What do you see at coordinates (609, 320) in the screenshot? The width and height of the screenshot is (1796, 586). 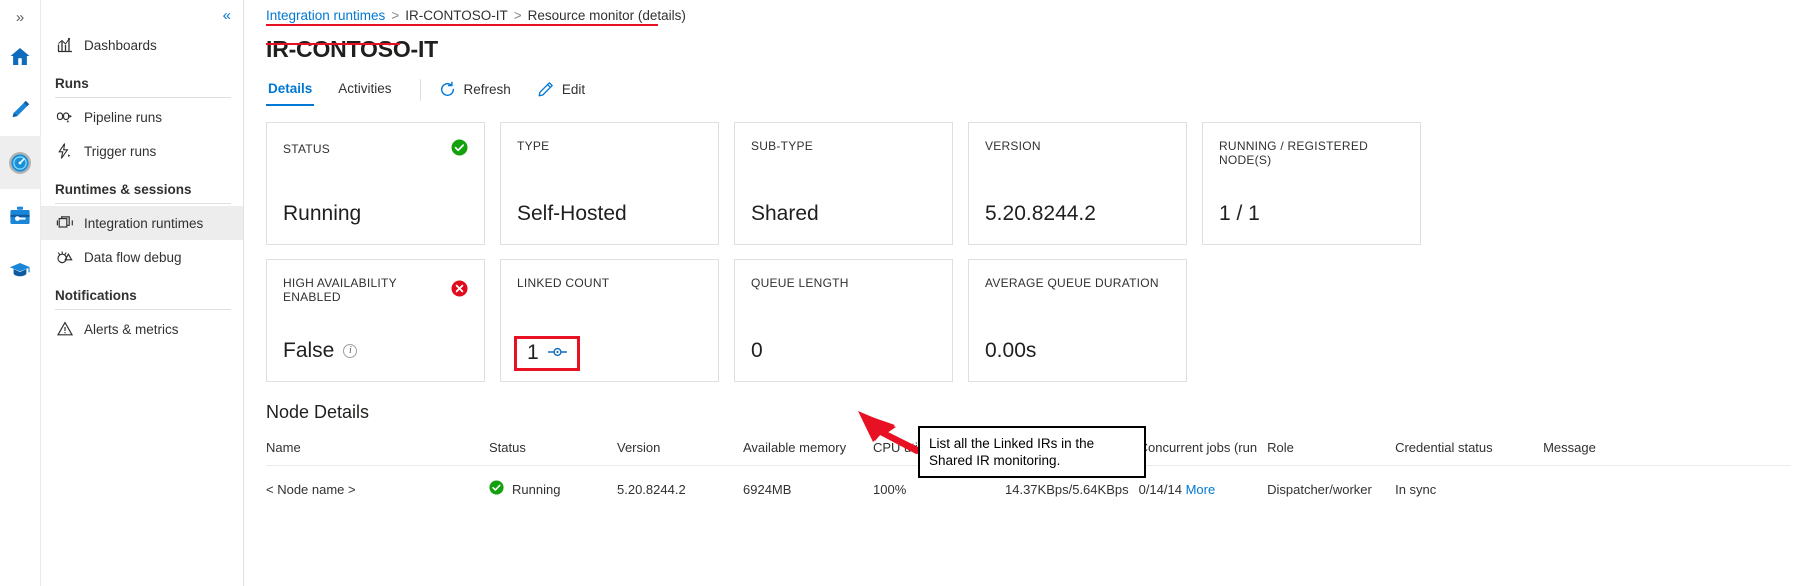 I see `card-linked-count: LINKED COUNT 1` at bounding box center [609, 320].